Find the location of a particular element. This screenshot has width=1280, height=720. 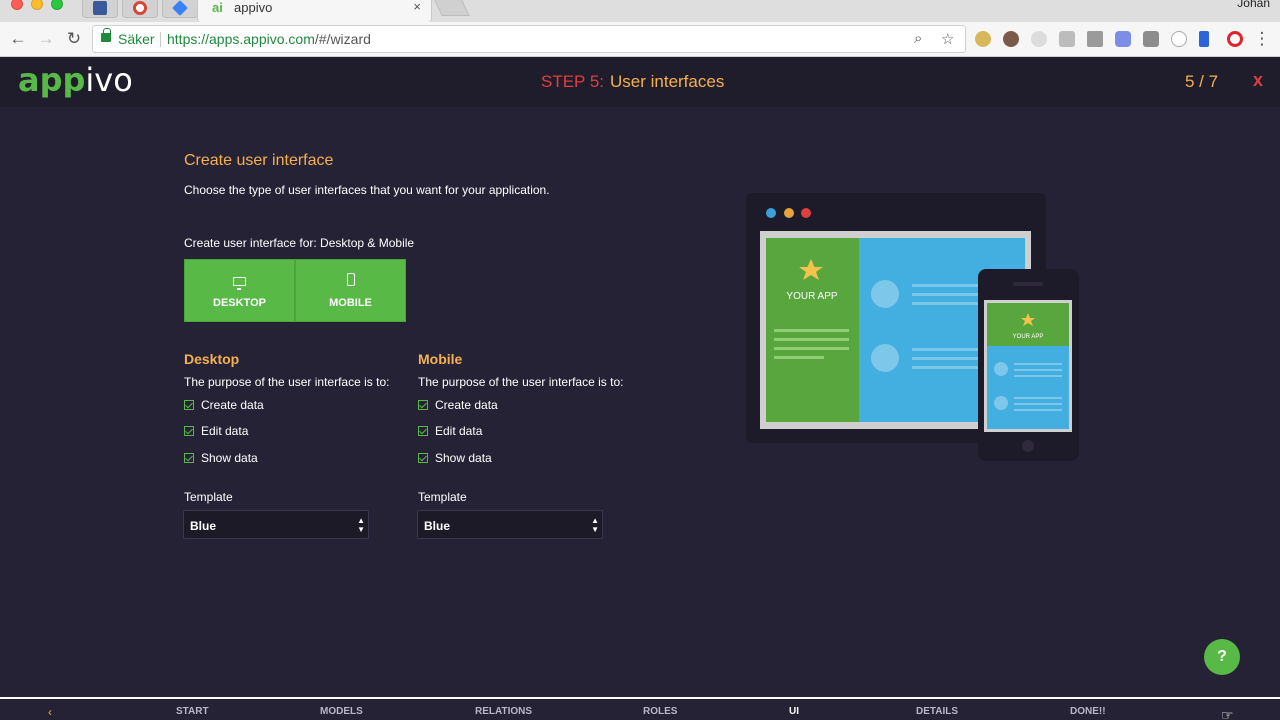

google-icon is located at coordinates (140, 8).